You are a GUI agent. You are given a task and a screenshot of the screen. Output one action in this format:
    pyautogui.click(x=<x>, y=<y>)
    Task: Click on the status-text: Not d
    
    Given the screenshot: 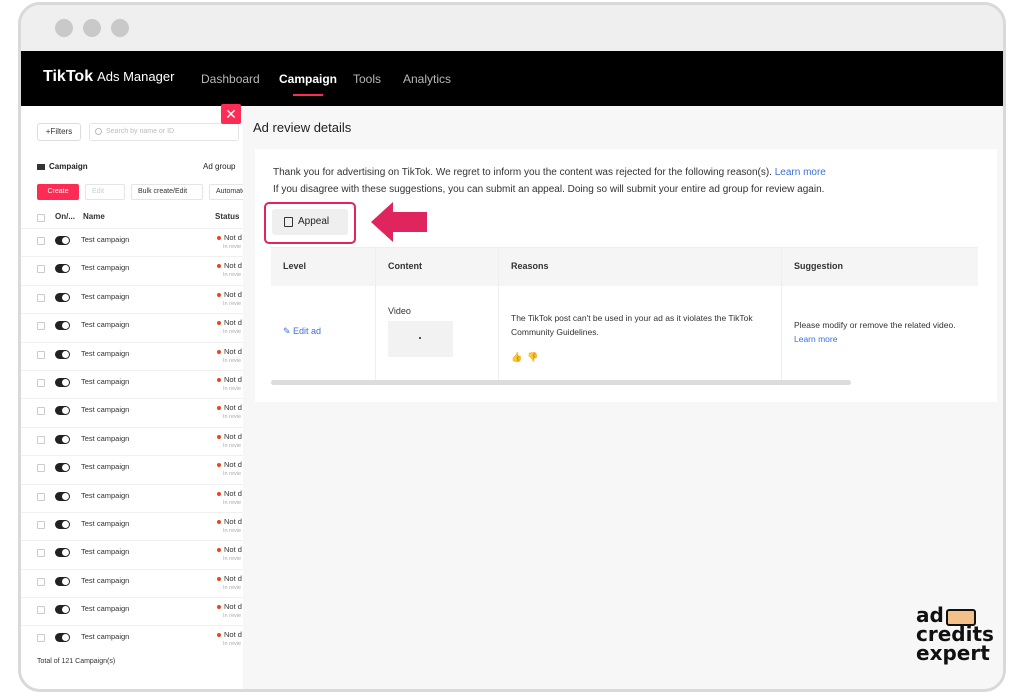 What is the action you would take?
    pyautogui.click(x=229, y=294)
    